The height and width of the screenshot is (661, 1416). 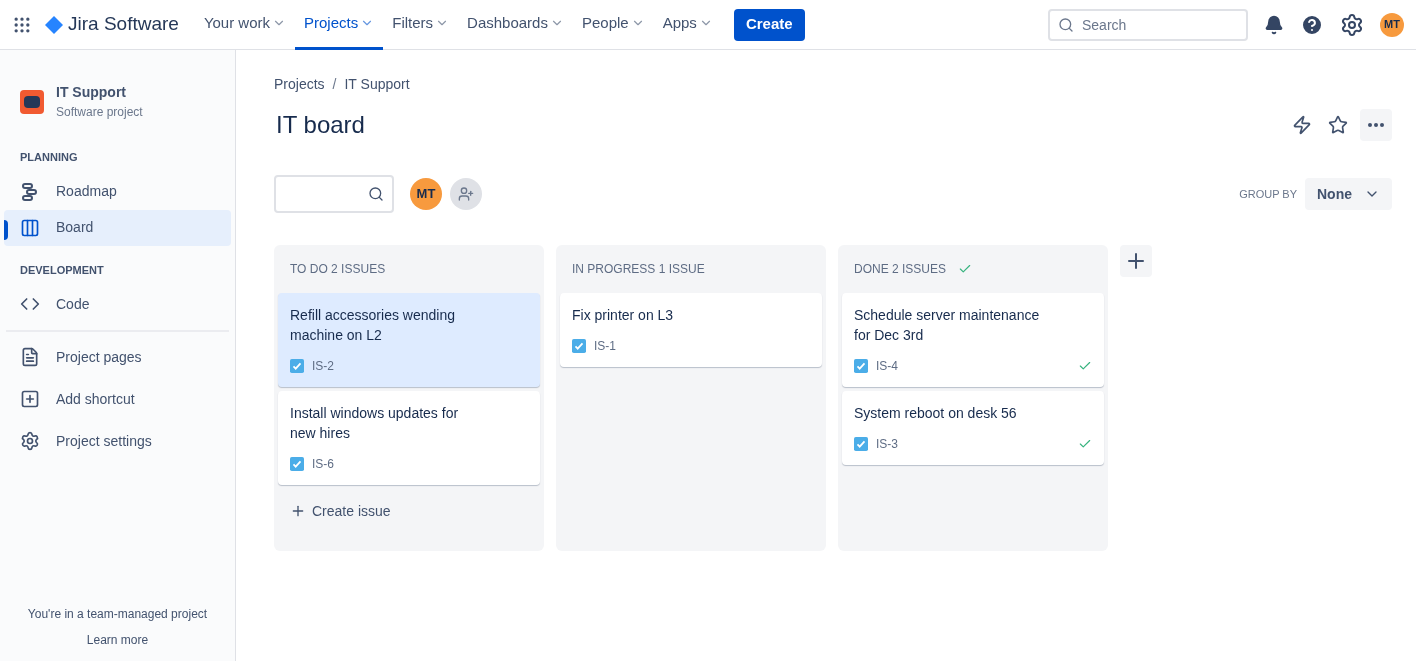 I want to click on more-icon, so click(x=1376, y=125).